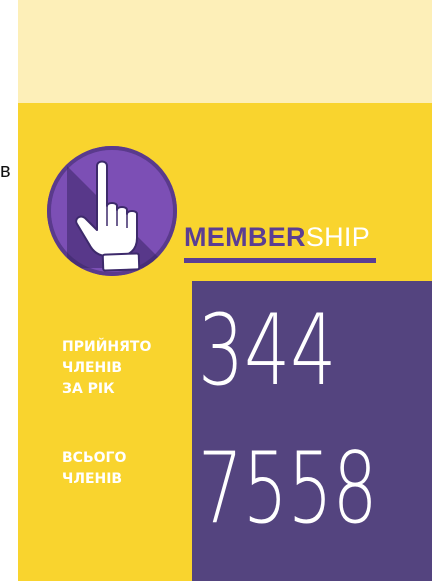 This screenshot has height=581, width=432. Describe the element at coordinates (94, 469) in the screenshot. I see `stat-label-total: ВСЬОГО ЧЛЕНІВ` at that location.